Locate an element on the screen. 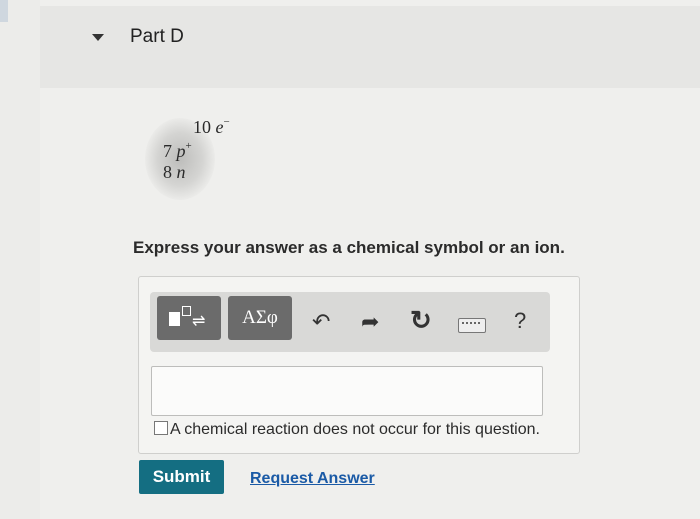 The width and height of the screenshot is (700, 519). templates-button: ⇌ is located at coordinates (189, 318).